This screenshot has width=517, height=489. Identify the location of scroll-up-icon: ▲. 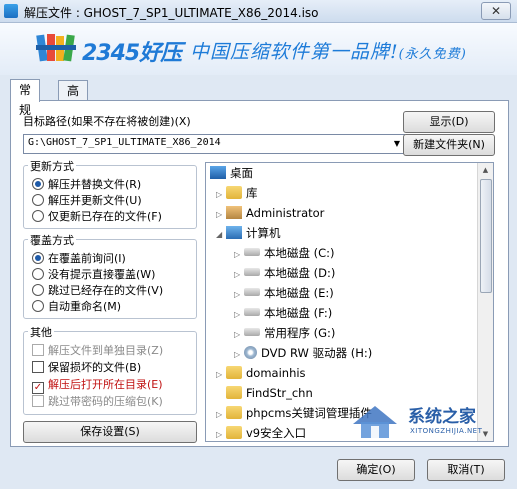
(485, 170).